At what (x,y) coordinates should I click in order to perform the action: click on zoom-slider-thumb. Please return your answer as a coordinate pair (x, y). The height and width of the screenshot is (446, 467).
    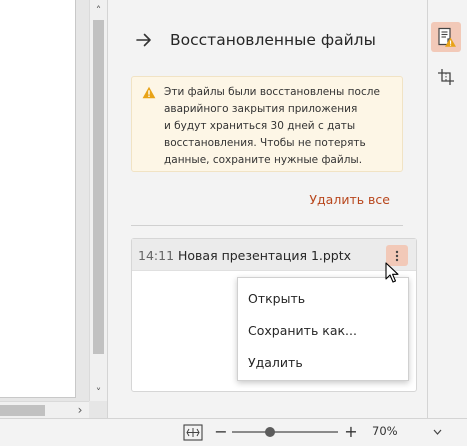
    Looking at the image, I should click on (270, 432).